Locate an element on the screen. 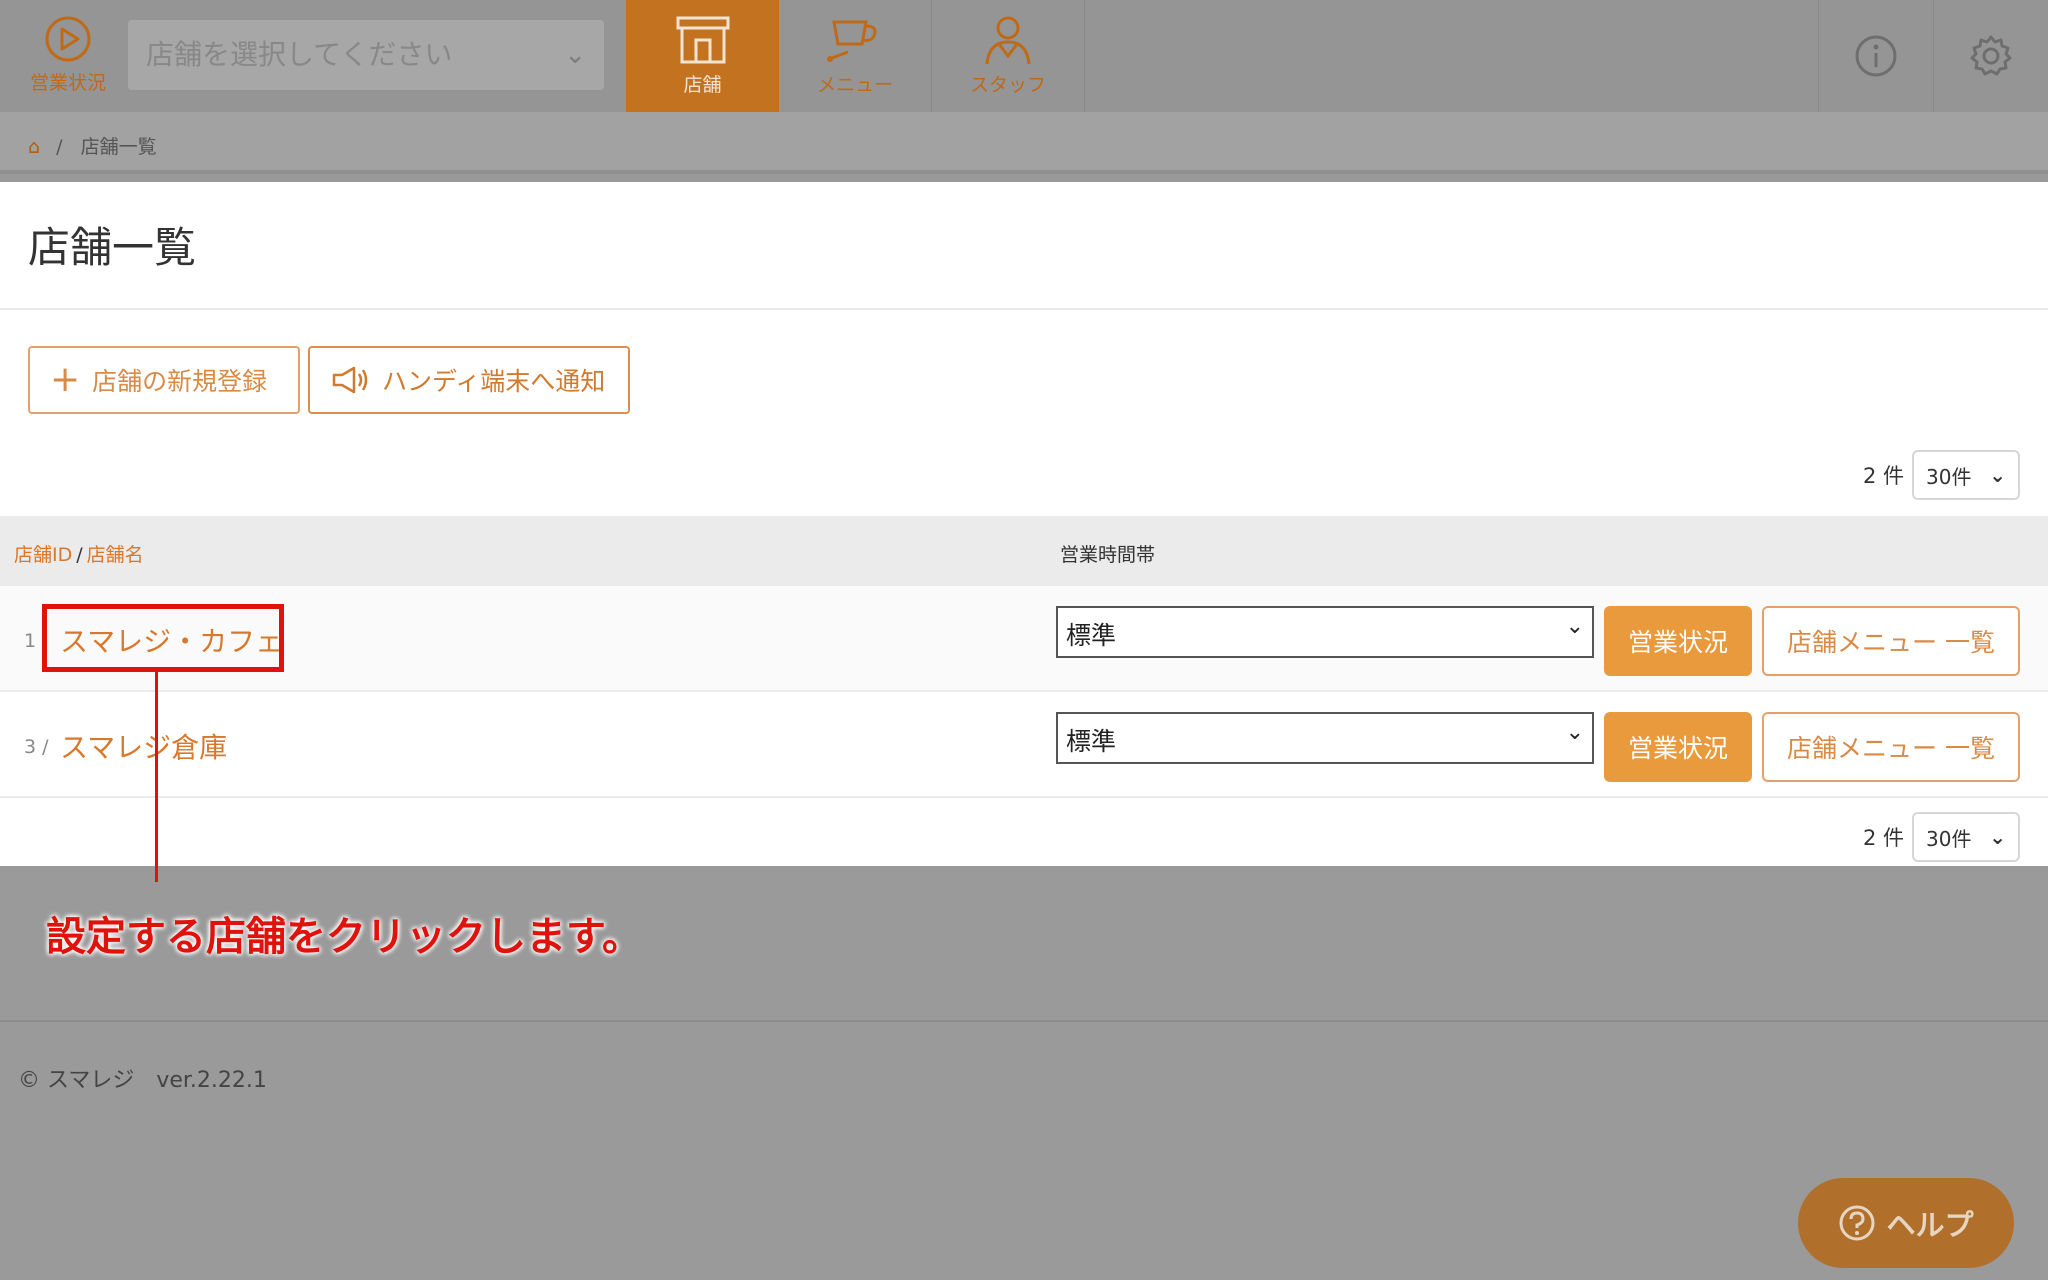 The width and height of the screenshot is (2048, 1280). notify-handy-button: ハンディ端末へ通知 is located at coordinates (469, 380).